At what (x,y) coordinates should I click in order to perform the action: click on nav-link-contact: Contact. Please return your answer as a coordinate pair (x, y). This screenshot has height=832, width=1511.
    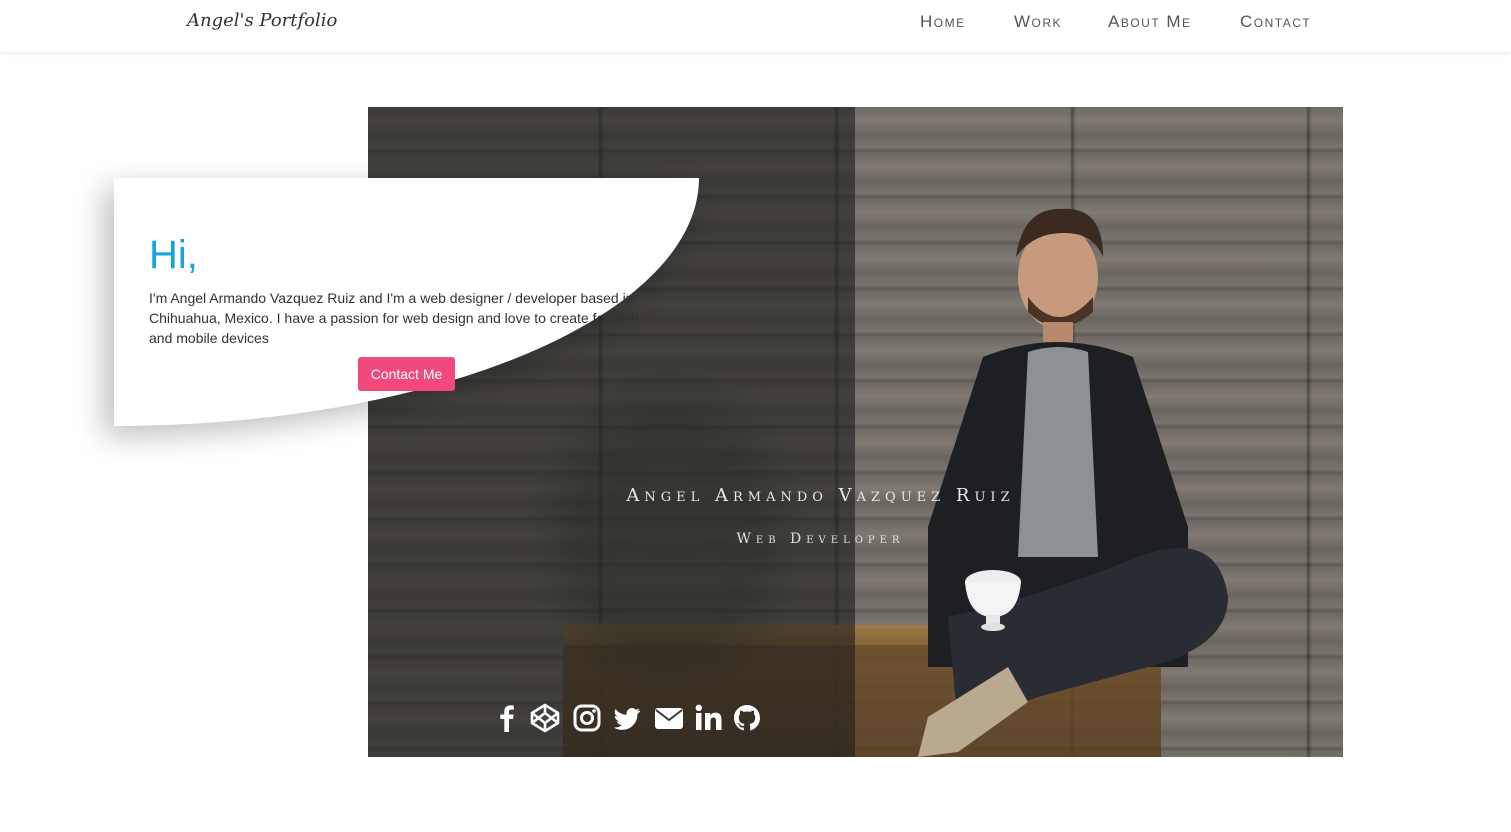
    Looking at the image, I should click on (1275, 22).